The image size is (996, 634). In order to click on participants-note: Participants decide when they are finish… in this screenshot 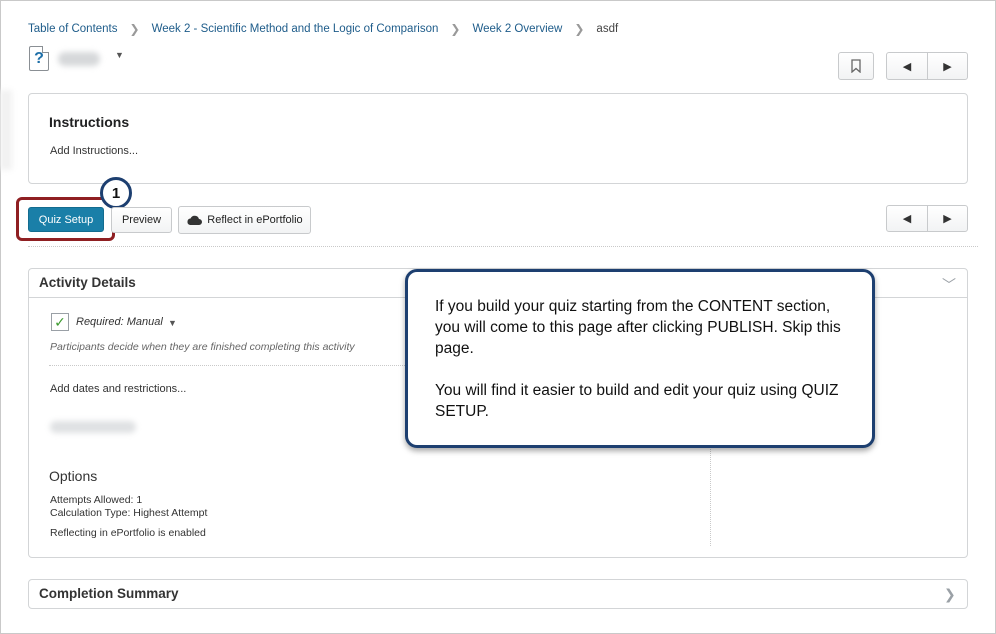, I will do `click(202, 347)`.